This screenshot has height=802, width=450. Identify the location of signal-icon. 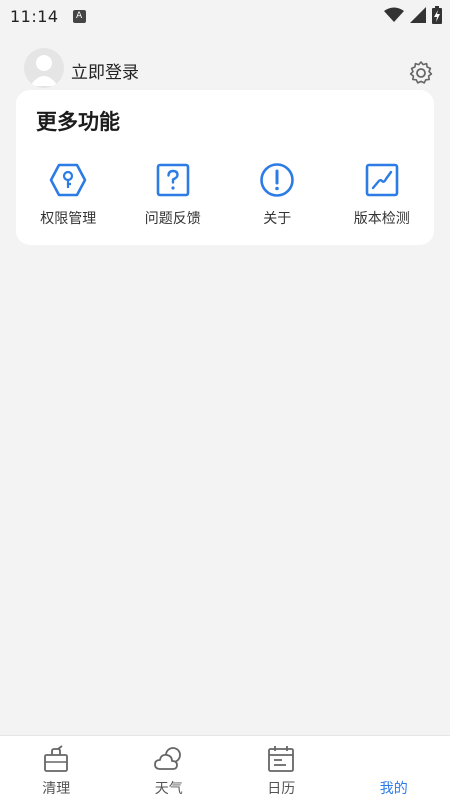
(418, 15).